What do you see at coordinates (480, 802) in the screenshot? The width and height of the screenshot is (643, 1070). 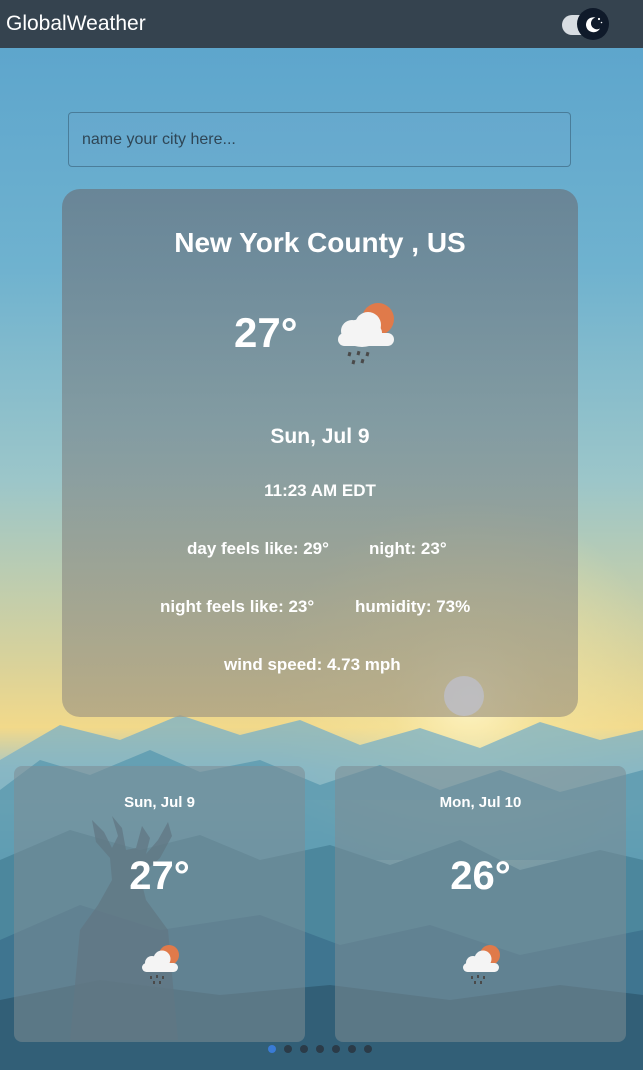 I see `forecast-date: Mon, Jul 10` at bounding box center [480, 802].